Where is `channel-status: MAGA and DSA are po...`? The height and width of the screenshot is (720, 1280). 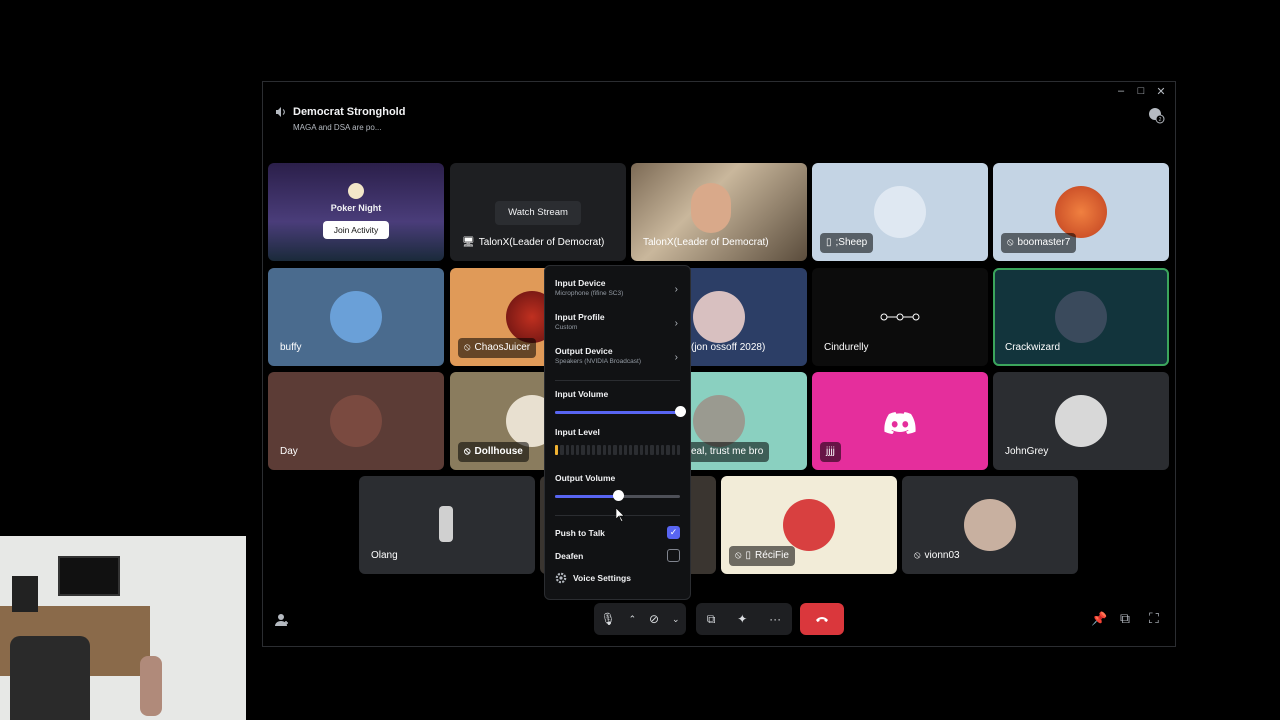 channel-status: MAGA and DSA are po... is located at coordinates (337, 127).